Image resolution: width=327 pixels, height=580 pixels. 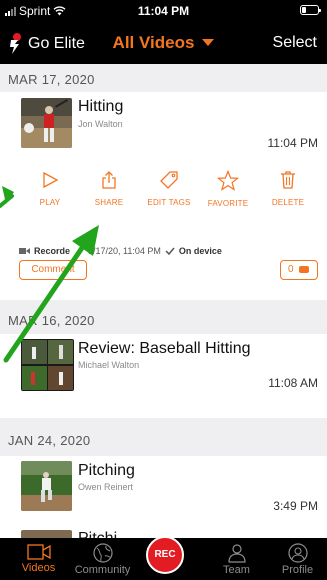 What do you see at coordinates (170, 251) in the screenshot?
I see `checkmark-icon` at bounding box center [170, 251].